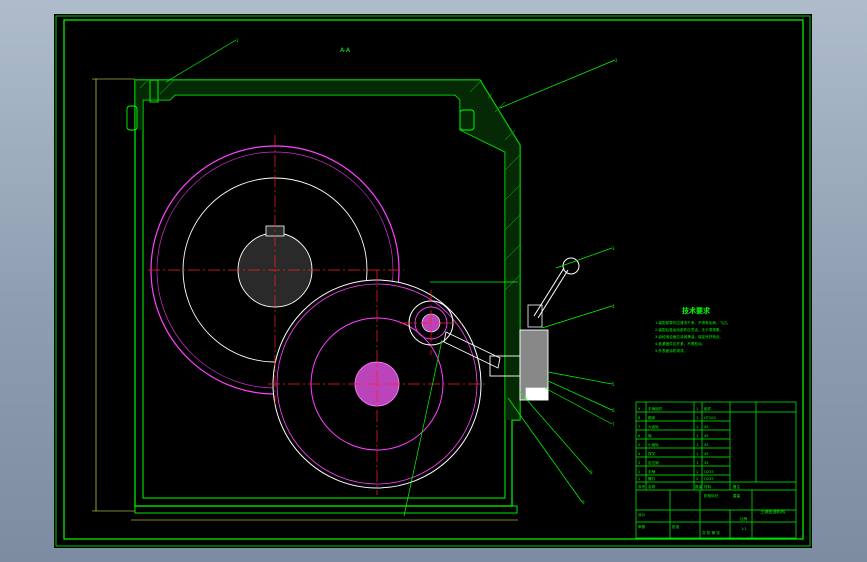  I want to click on part-row-name: 小齿轮, so click(653, 444).